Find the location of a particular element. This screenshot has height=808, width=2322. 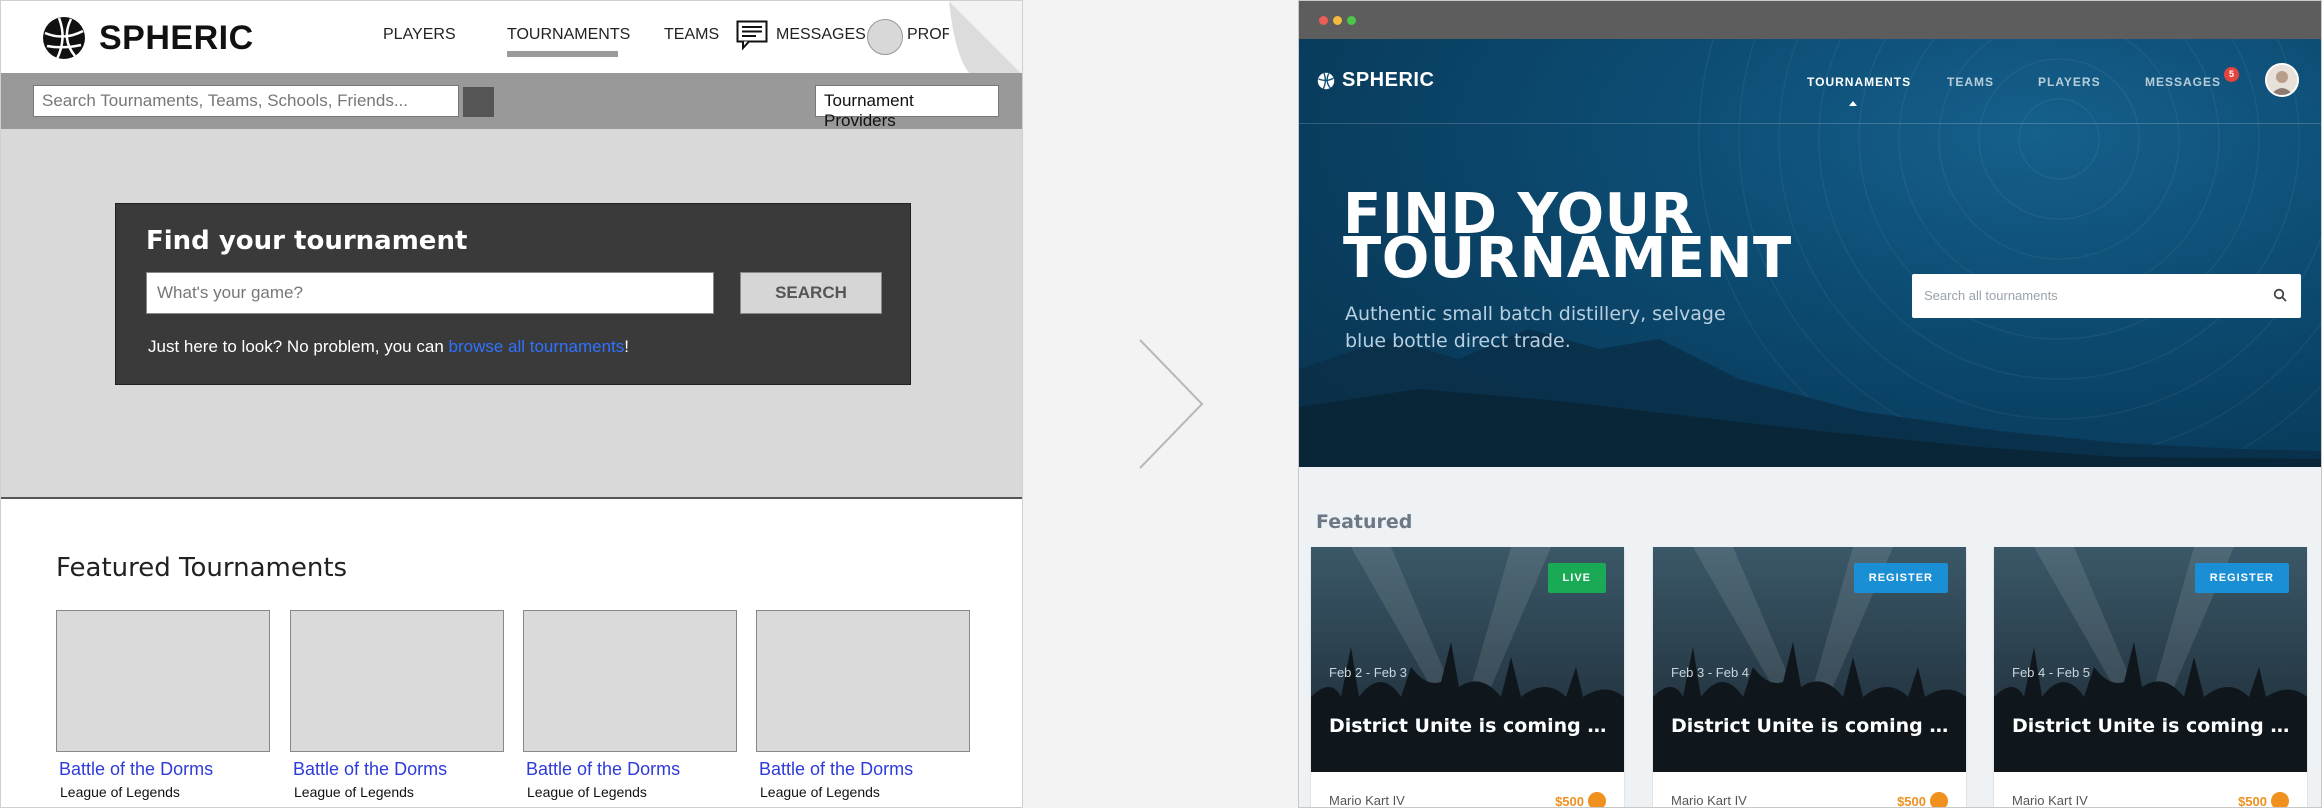

messages-icon is located at coordinates (752, 35).